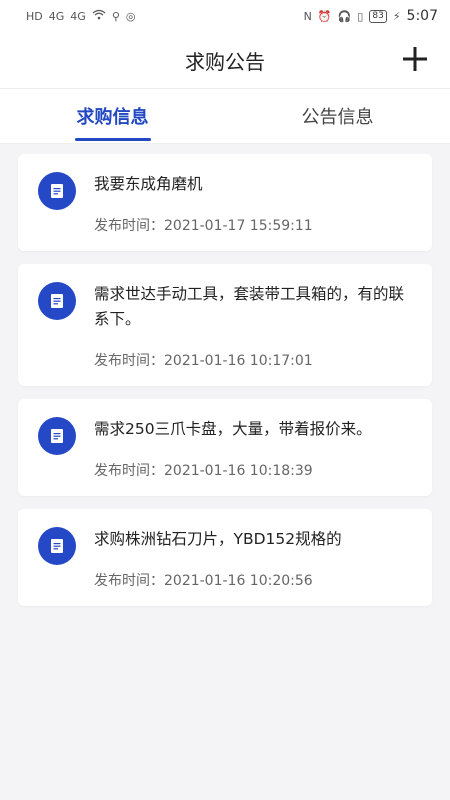  I want to click on post-time-value: 2021-01-17 15:59:11, so click(238, 226).